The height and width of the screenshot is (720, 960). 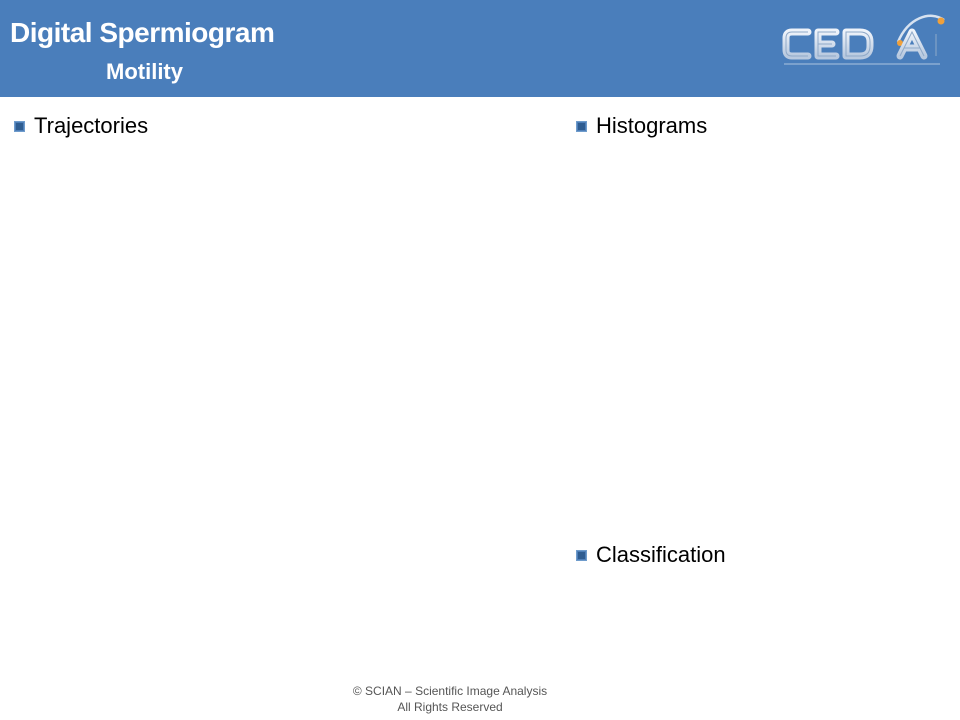 I want to click on section-histograms: Histograms, so click(x=641, y=126).